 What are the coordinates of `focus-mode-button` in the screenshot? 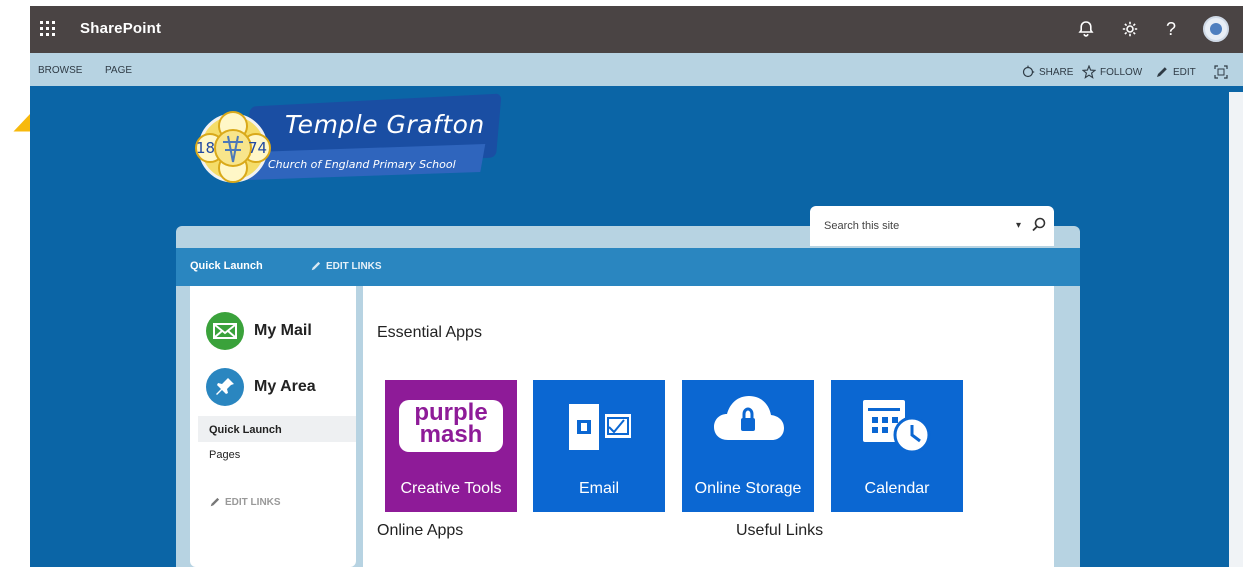 It's located at (1221, 72).